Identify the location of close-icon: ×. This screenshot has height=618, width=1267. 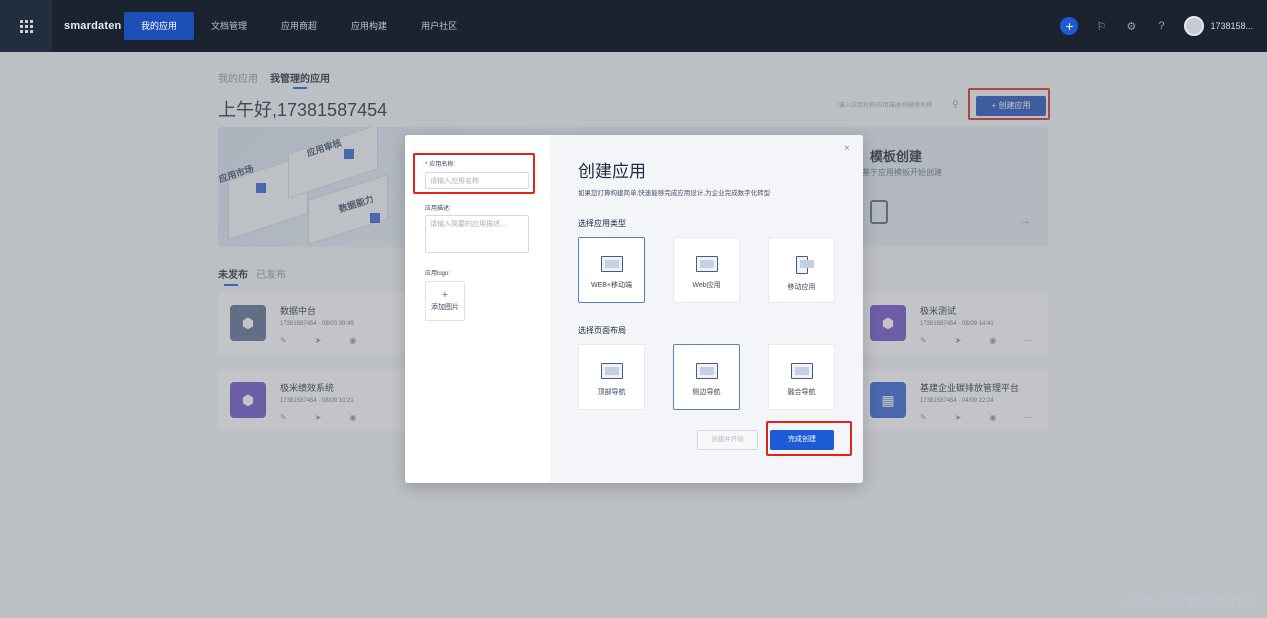
(847, 148).